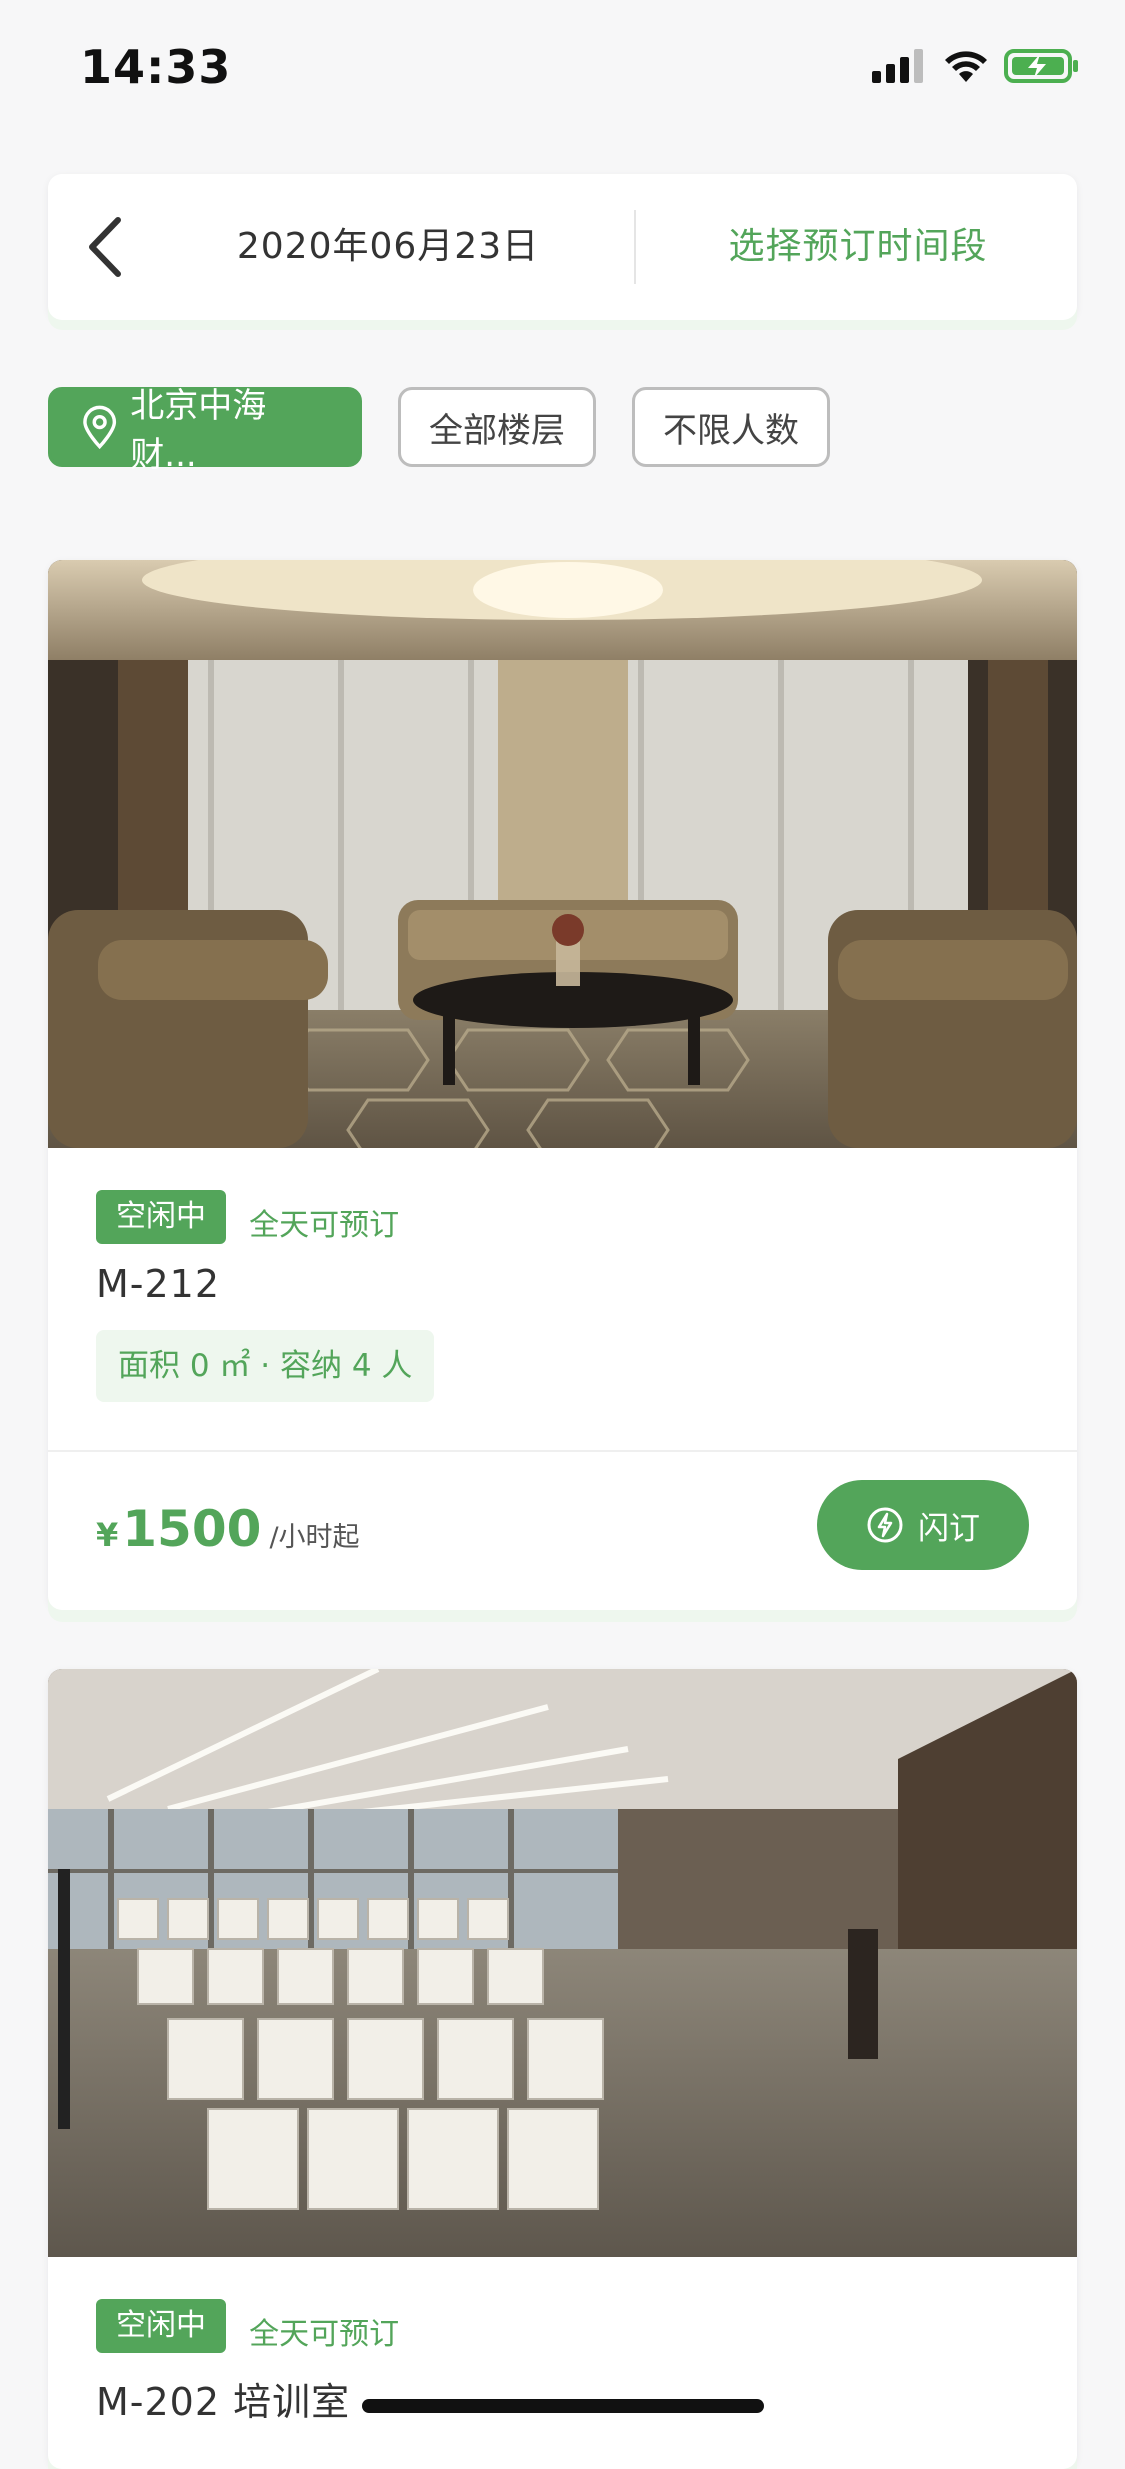 This screenshot has width=1125, height=2469. I want to click on room-name: M-212, so click(158, 1284).